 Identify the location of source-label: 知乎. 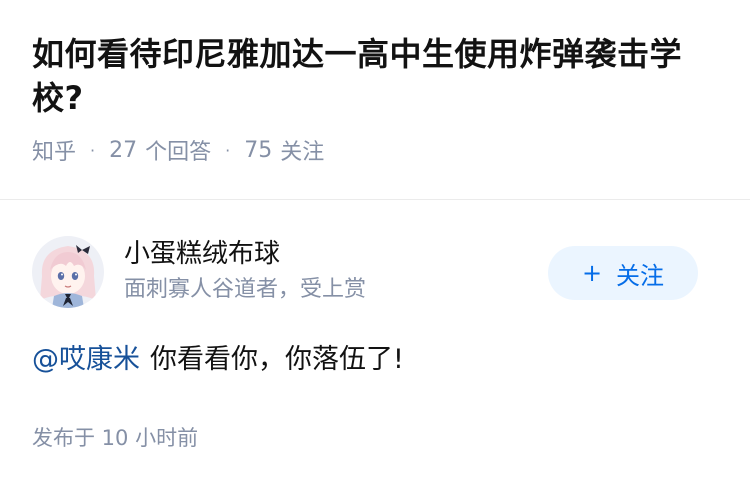
(54, 150).